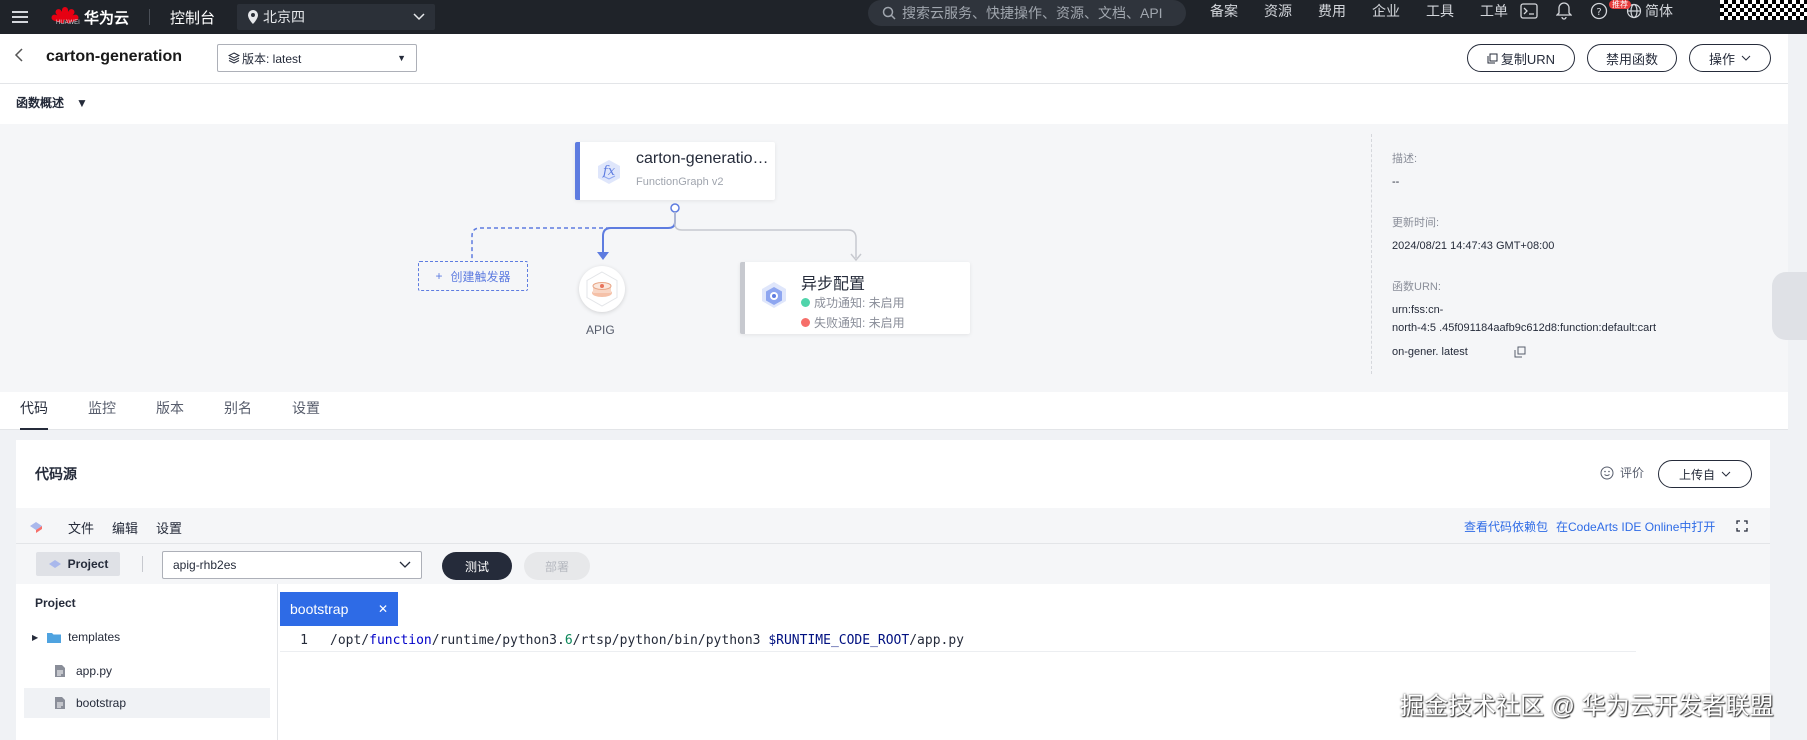  What do you see at coordinates (54, 564) in the screenshot?
I see `project-icon` at bounding box center [54, 564].